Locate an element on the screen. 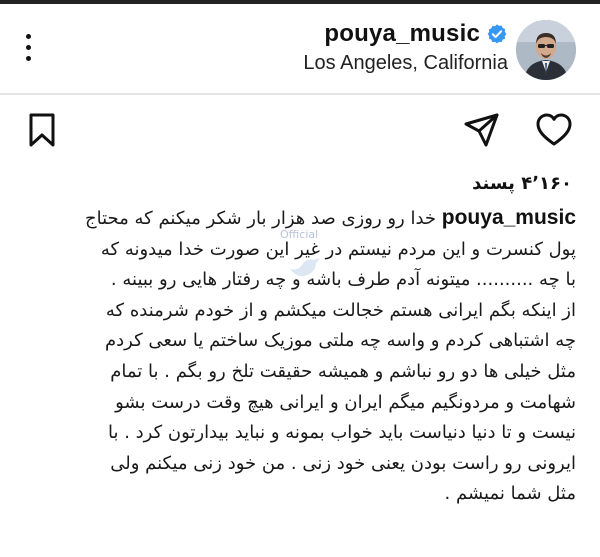  post-header: pouya_music Los Angeles, California is located at coordinates (300, 46).